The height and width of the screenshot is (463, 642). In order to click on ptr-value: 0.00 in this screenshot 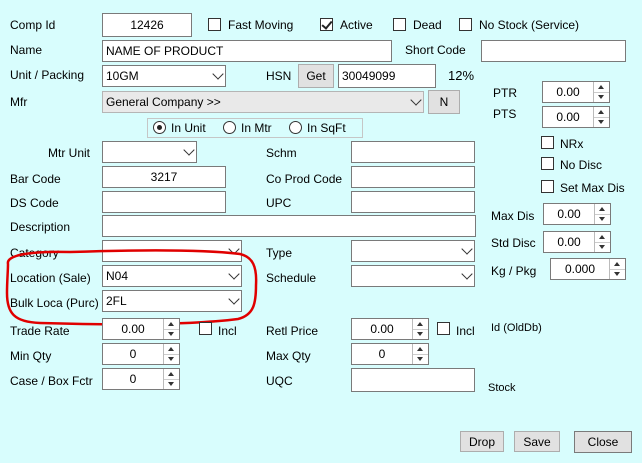, I will do `click(568, 92)`.